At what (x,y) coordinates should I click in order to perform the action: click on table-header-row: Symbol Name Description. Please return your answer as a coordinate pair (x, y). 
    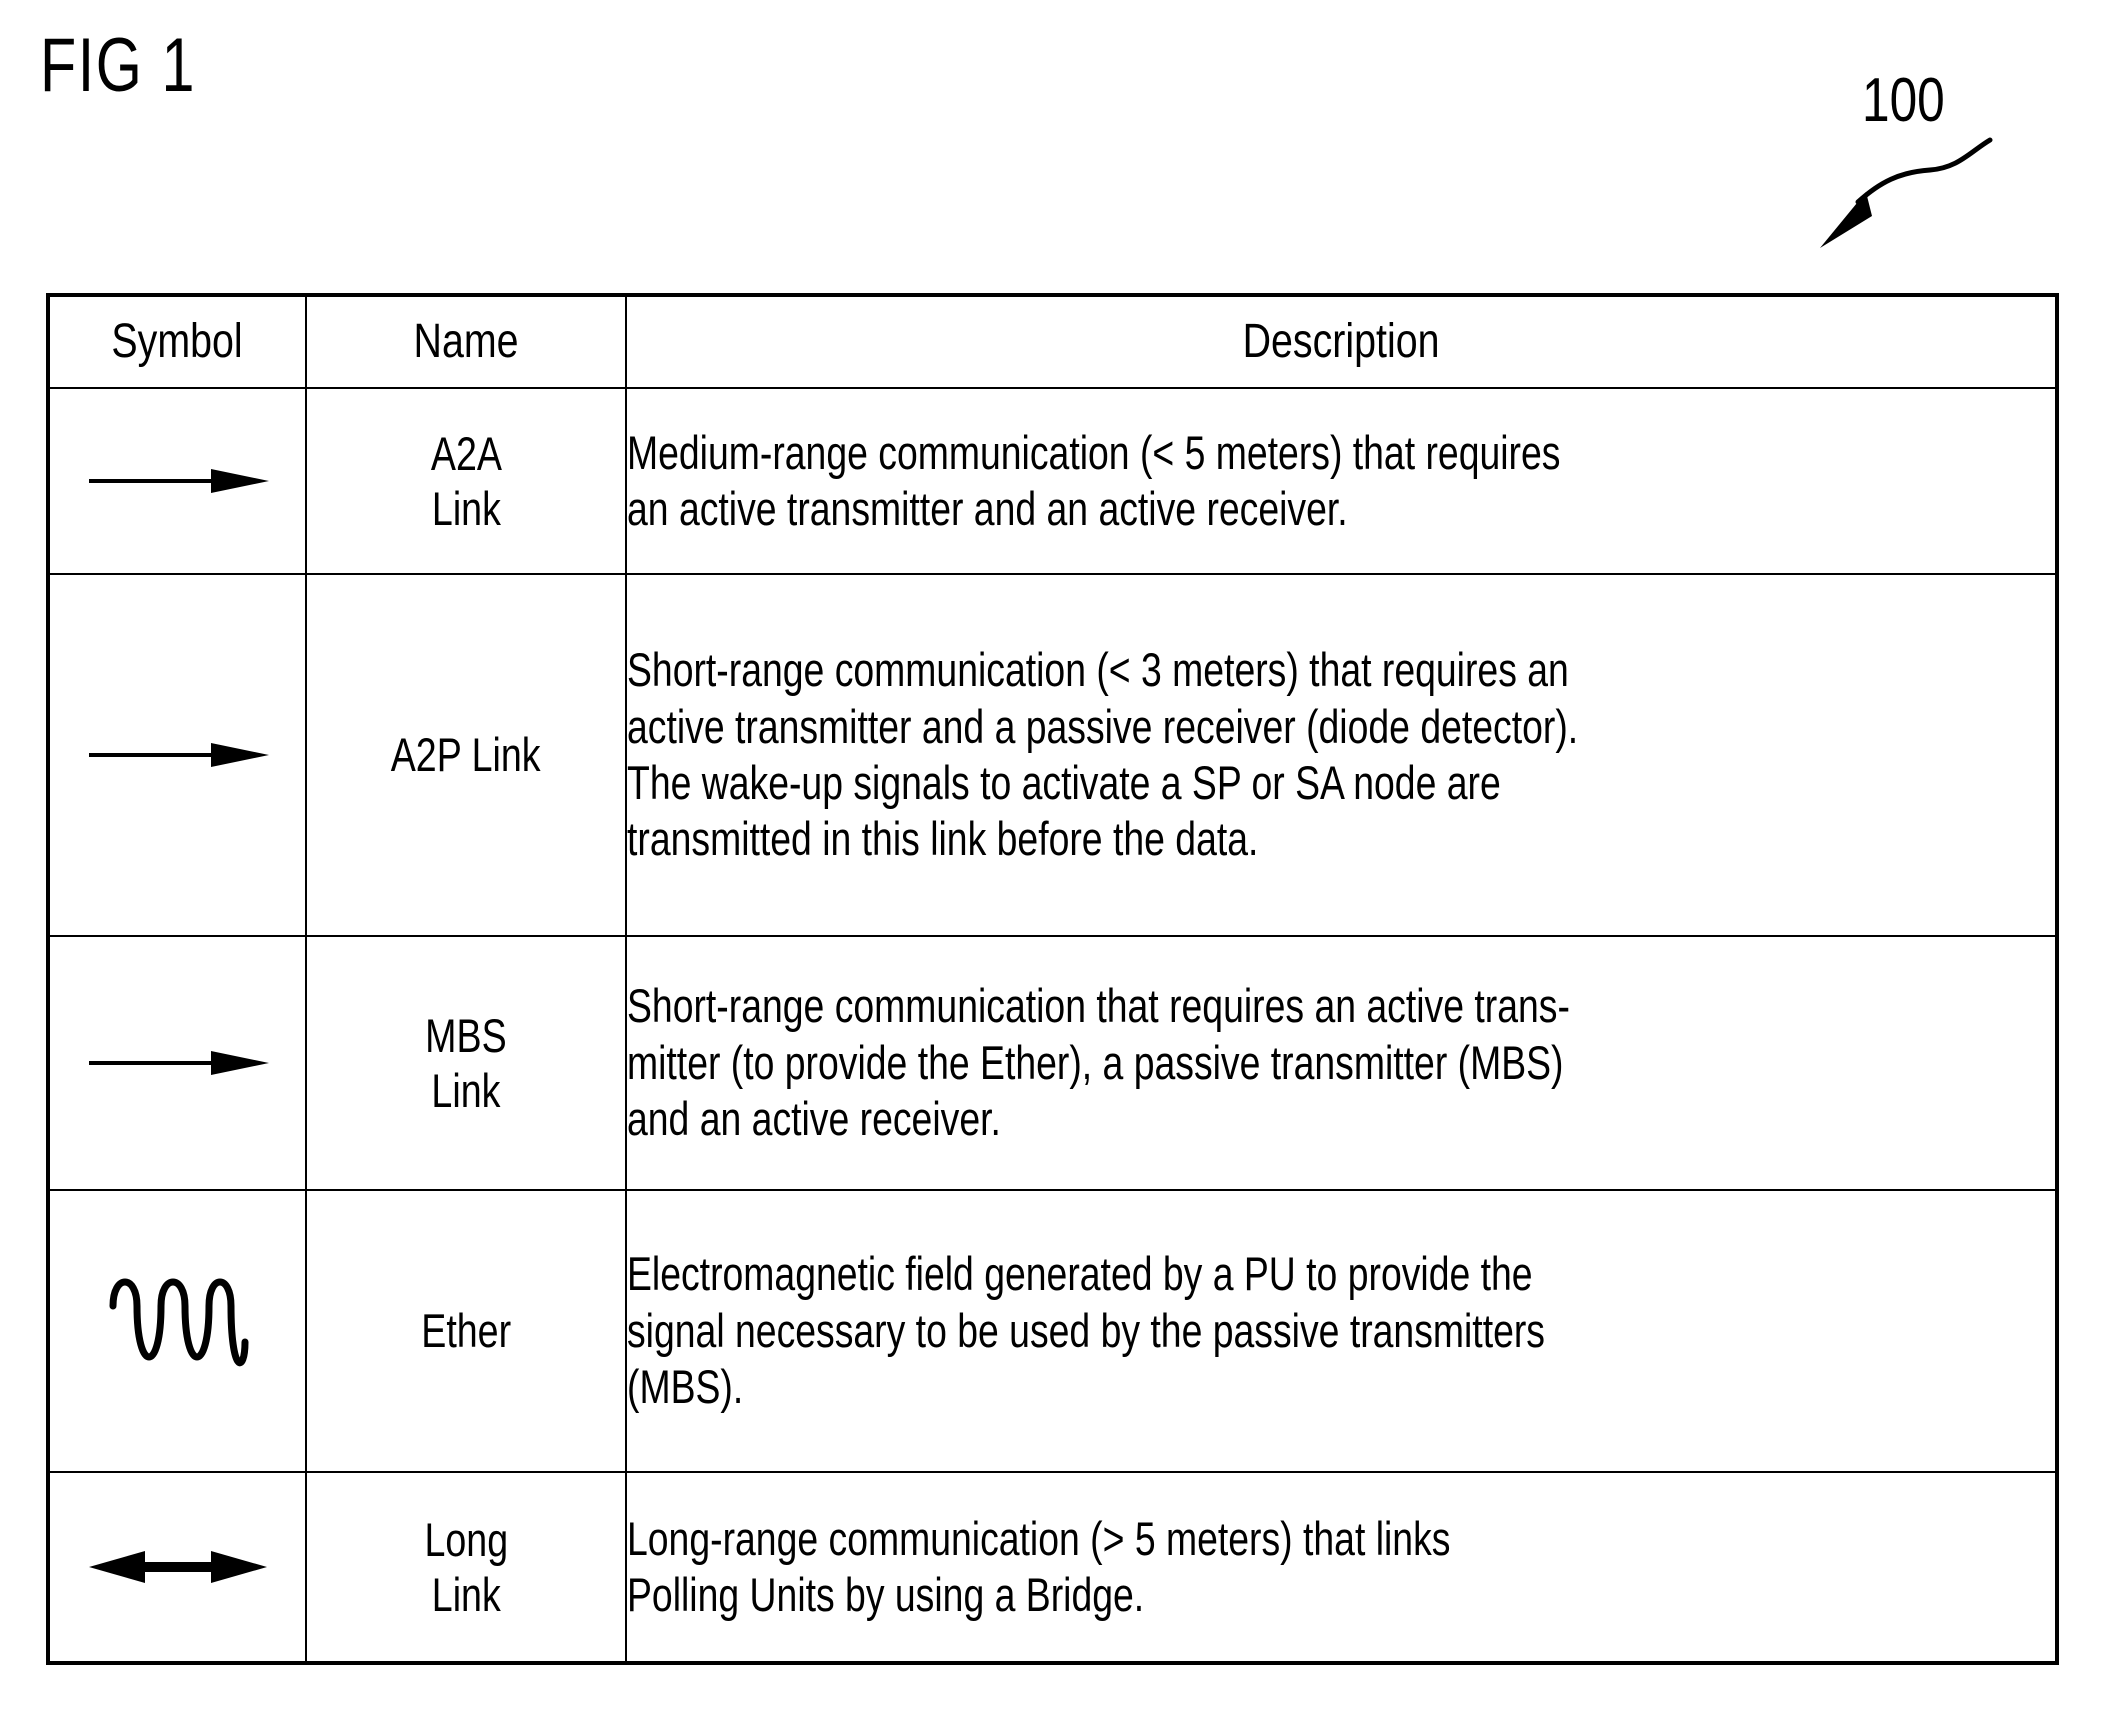
    Looking at the image, I should click on (1052, 342).